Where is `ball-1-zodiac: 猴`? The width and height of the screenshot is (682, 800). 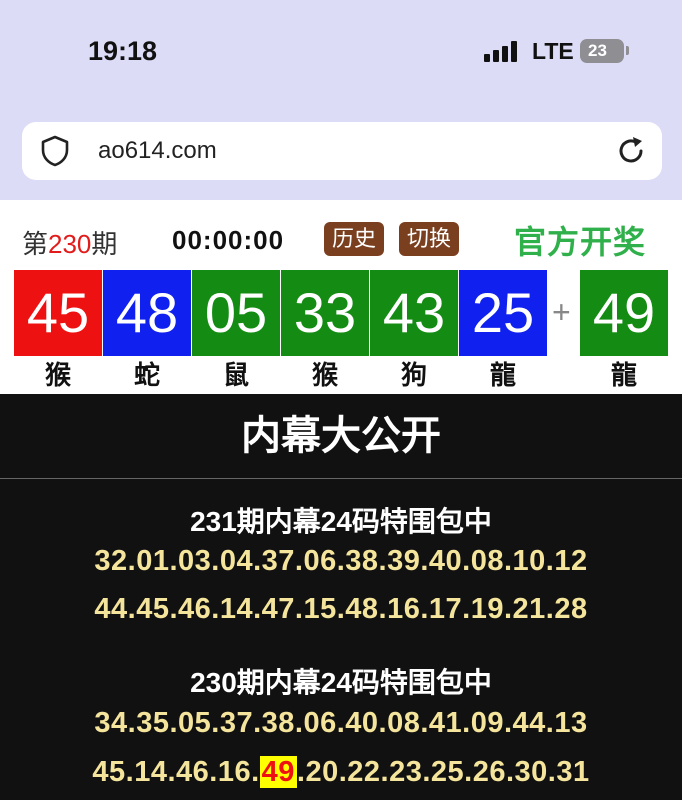 ball-1-zodiac: 猴 is located at coordinates (57, 375).